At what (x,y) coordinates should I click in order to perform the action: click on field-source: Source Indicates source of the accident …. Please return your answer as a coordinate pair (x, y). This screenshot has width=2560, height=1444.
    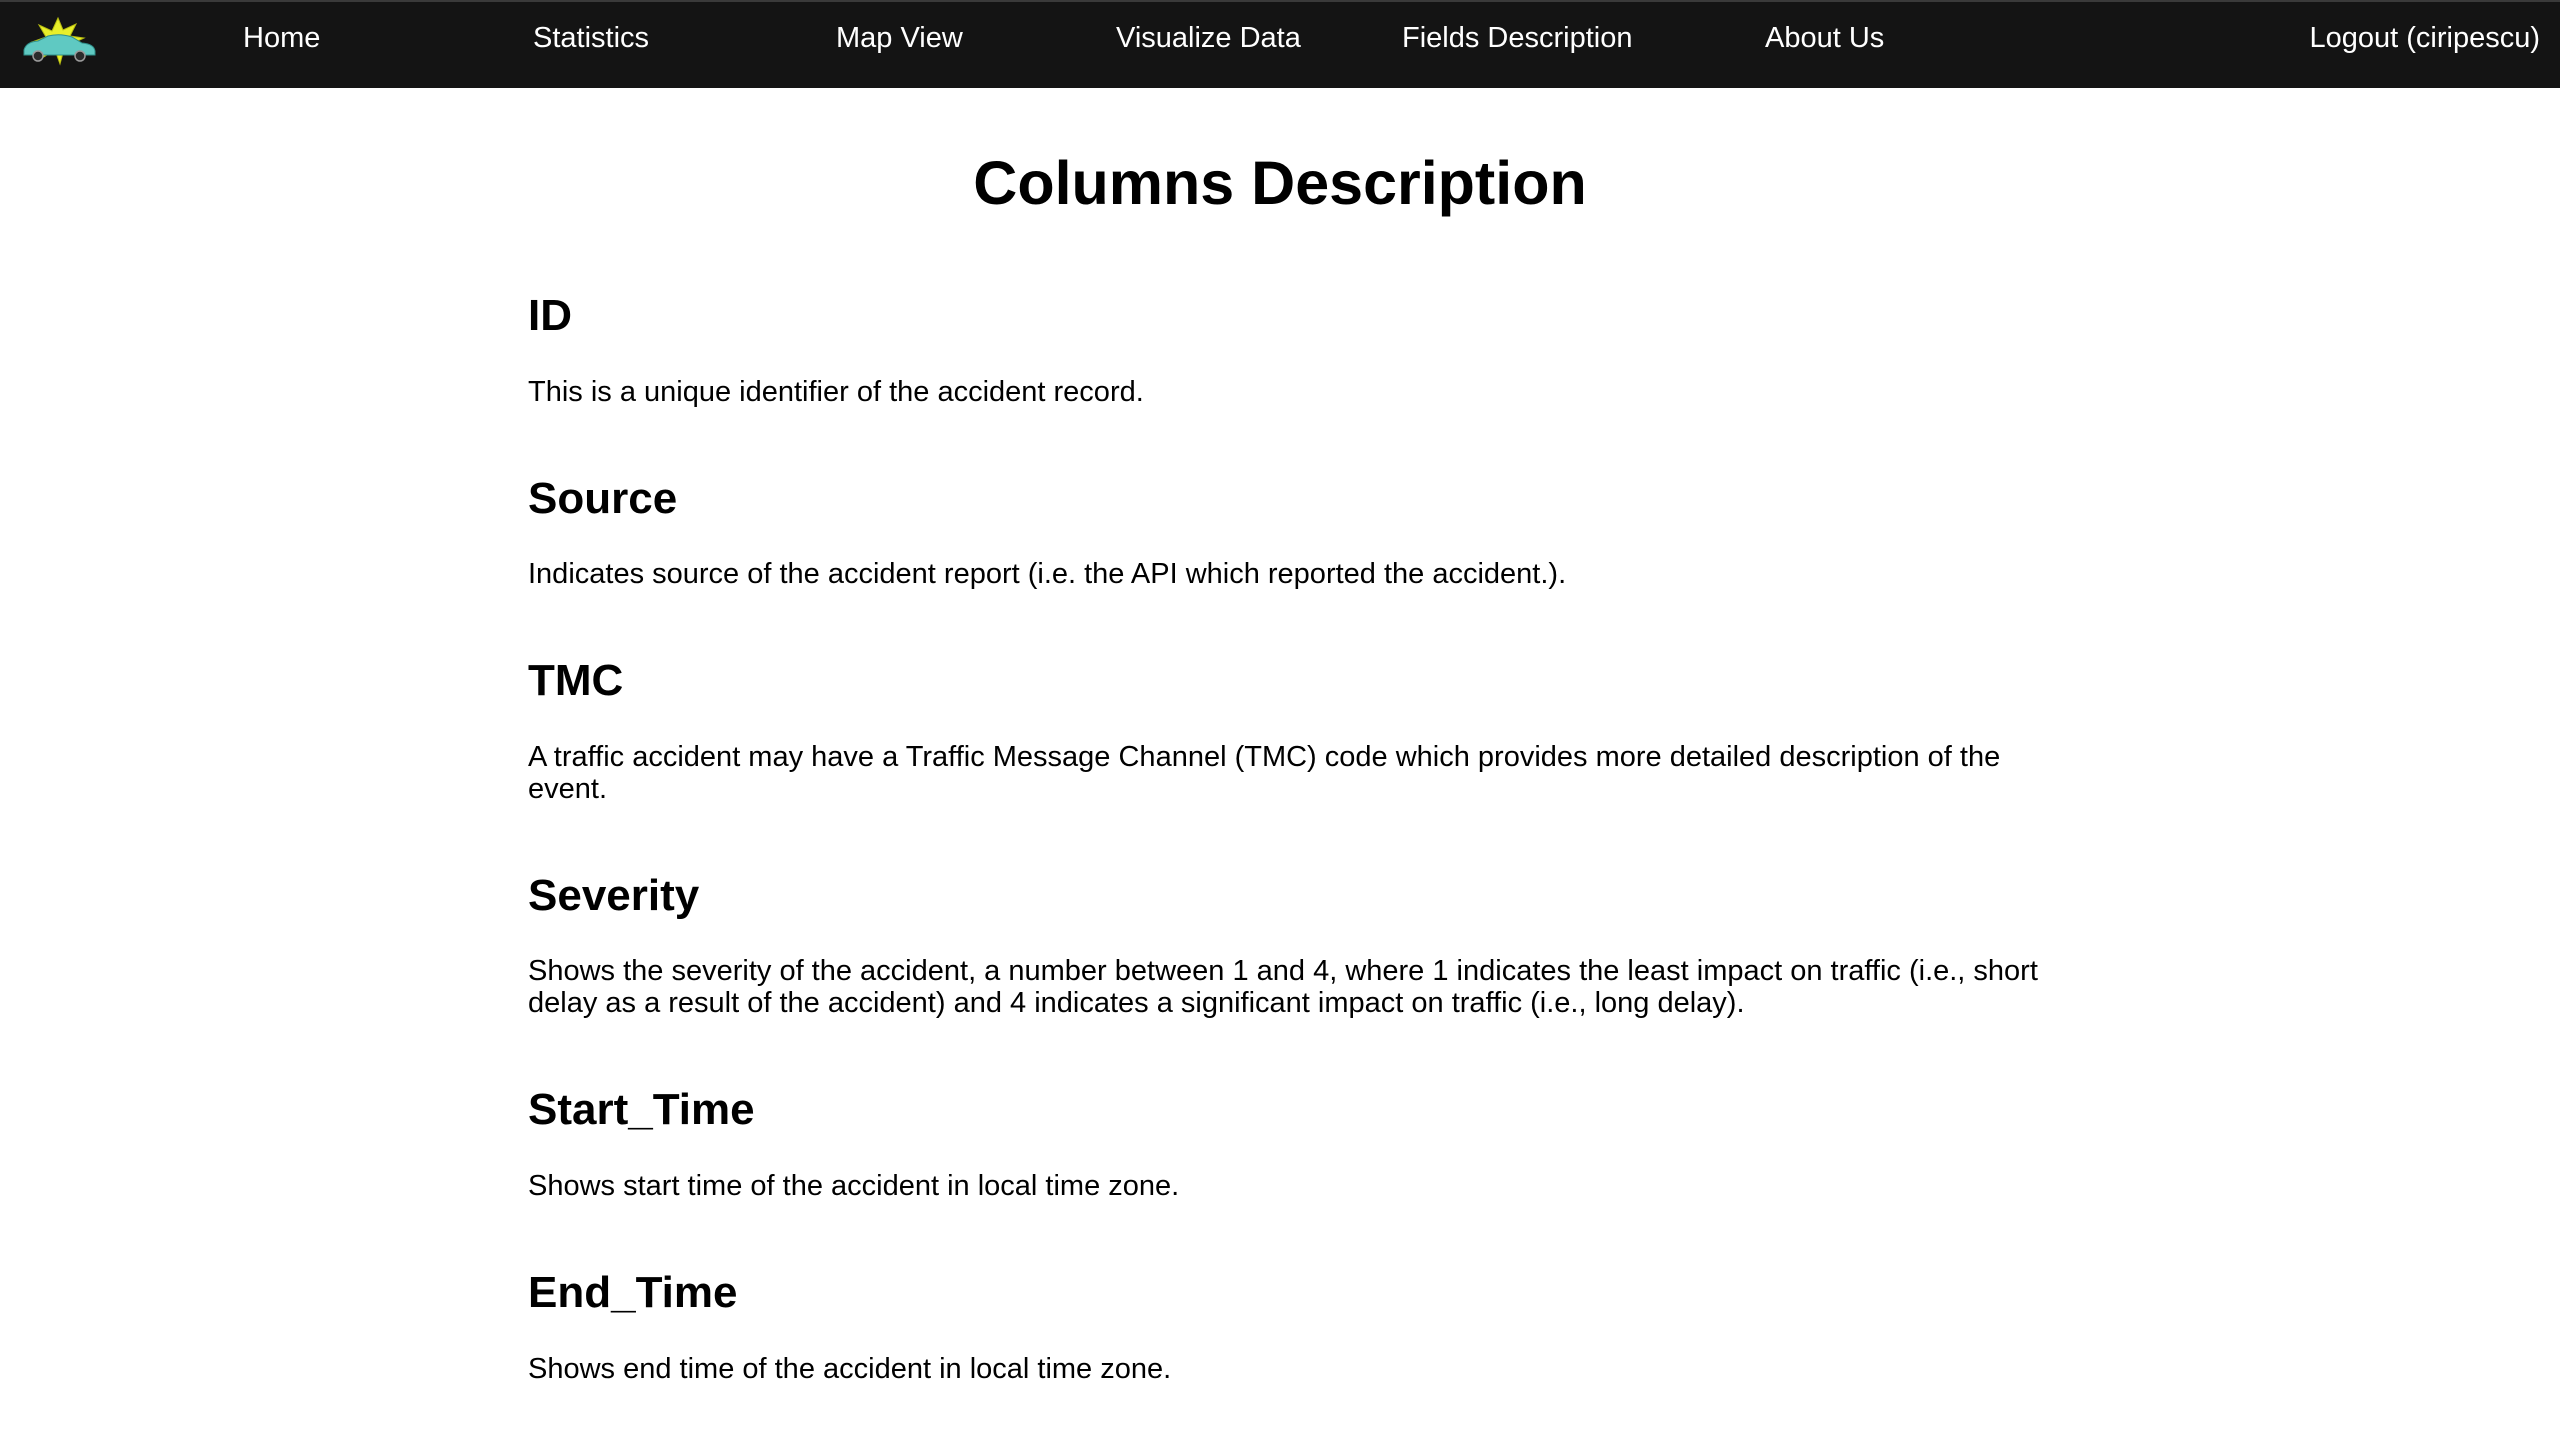
    Looking at the image, I should click on (1288, 532).